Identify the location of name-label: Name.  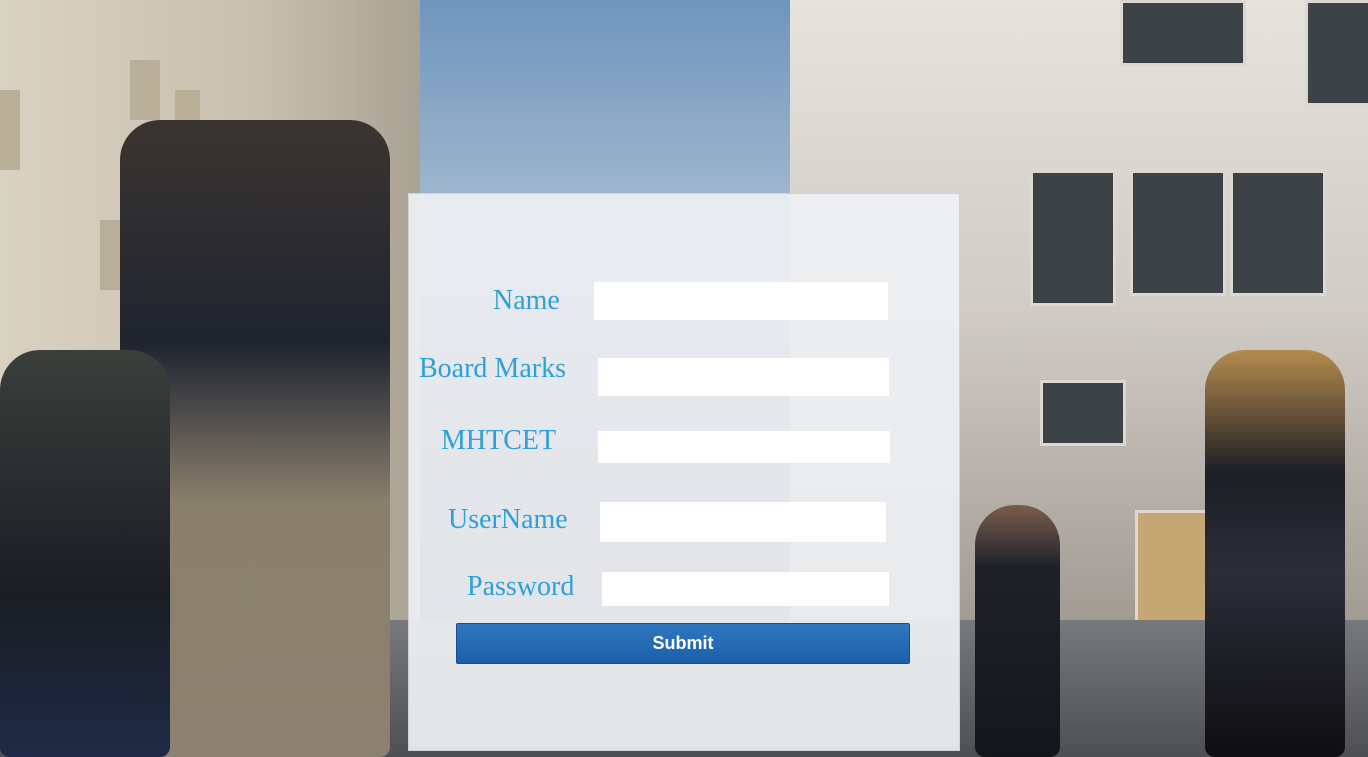
(526, 300).